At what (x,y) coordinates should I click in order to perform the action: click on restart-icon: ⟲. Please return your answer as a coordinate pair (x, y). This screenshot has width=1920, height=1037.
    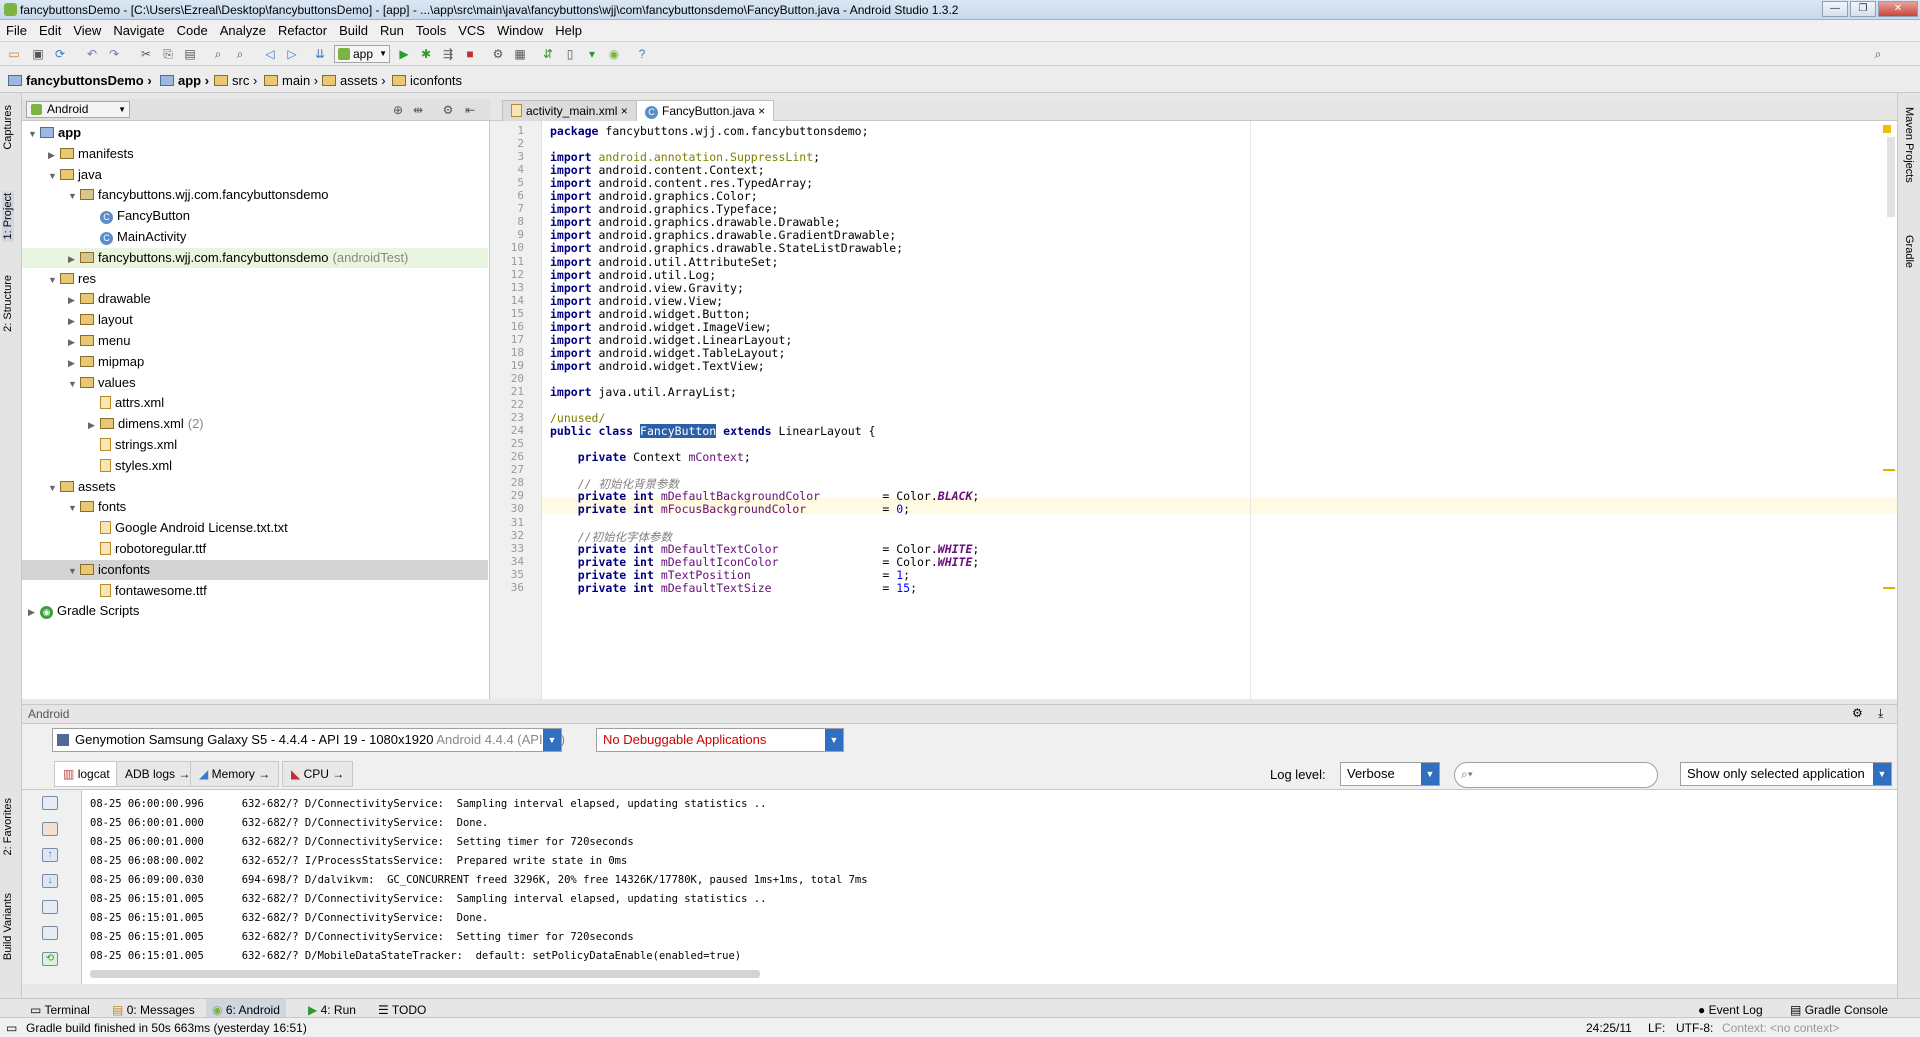
    Looking at the image, I should click on (50, 959).